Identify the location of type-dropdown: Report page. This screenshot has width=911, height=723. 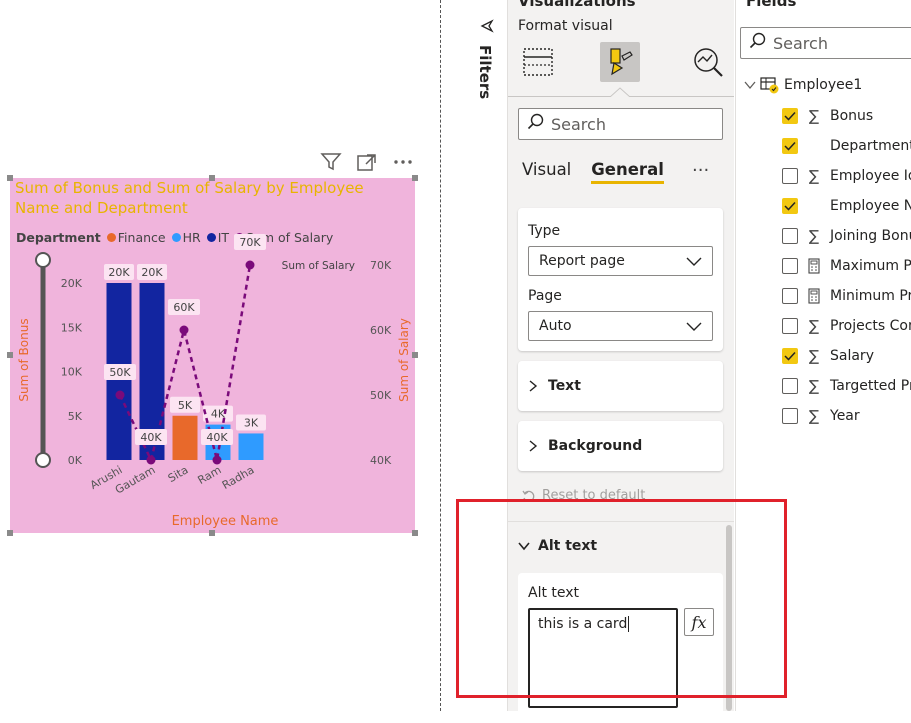
(620, 261).